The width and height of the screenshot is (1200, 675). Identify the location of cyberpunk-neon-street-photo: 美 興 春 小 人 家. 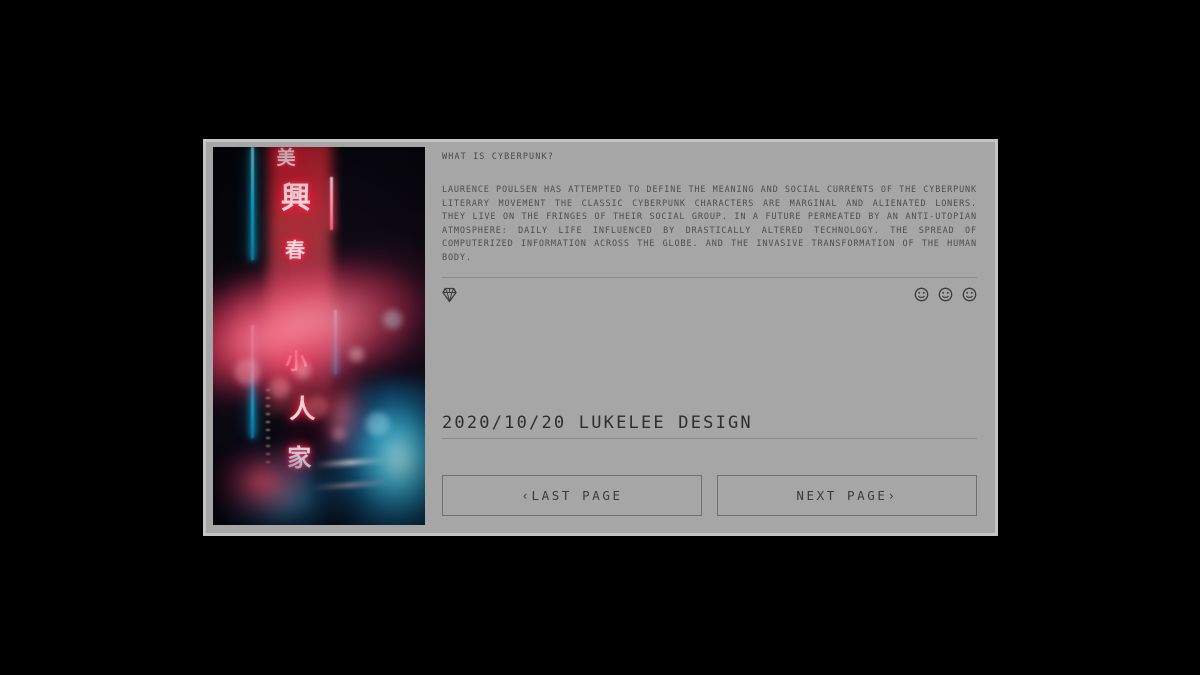
(319, 336).